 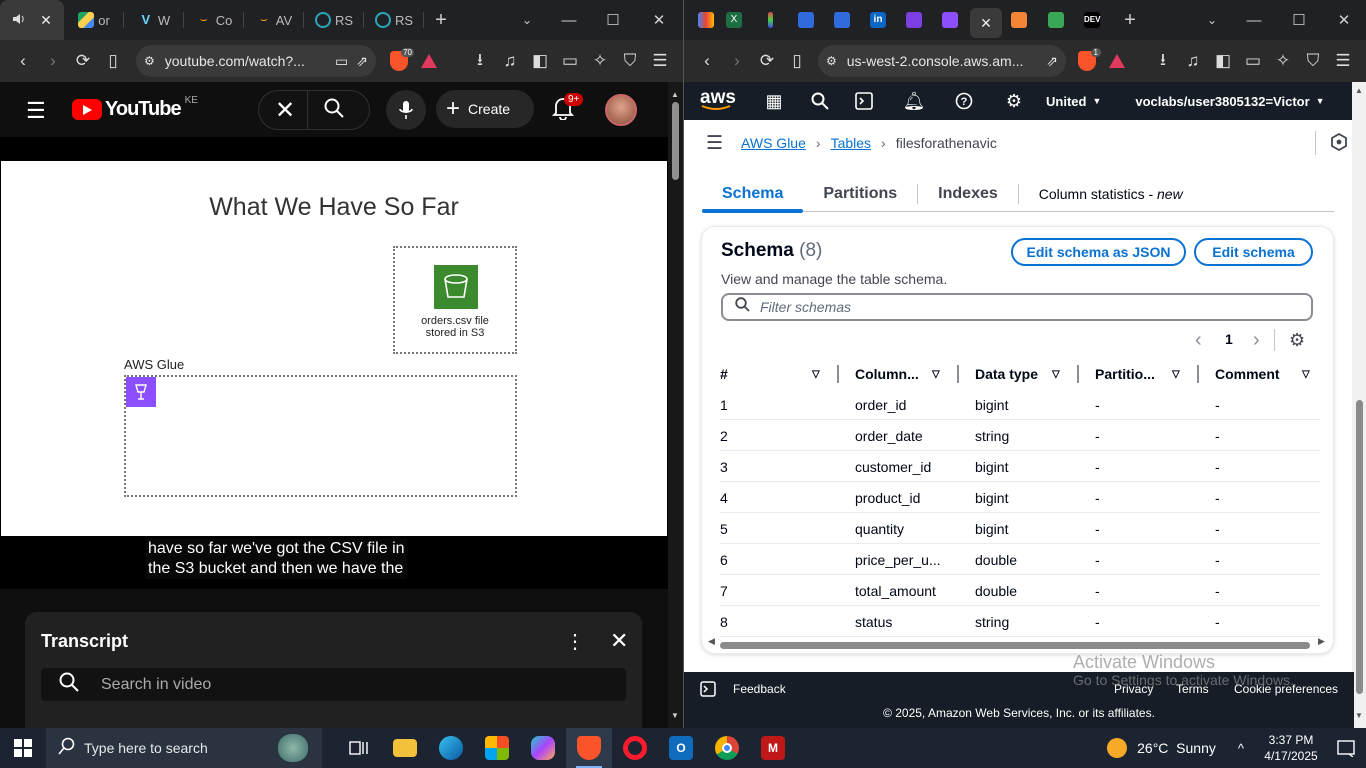 What do you see at coordinates (1346, 748) in the screenshot?
I see `notification-center-icon` at bounding box center [1346, 748].